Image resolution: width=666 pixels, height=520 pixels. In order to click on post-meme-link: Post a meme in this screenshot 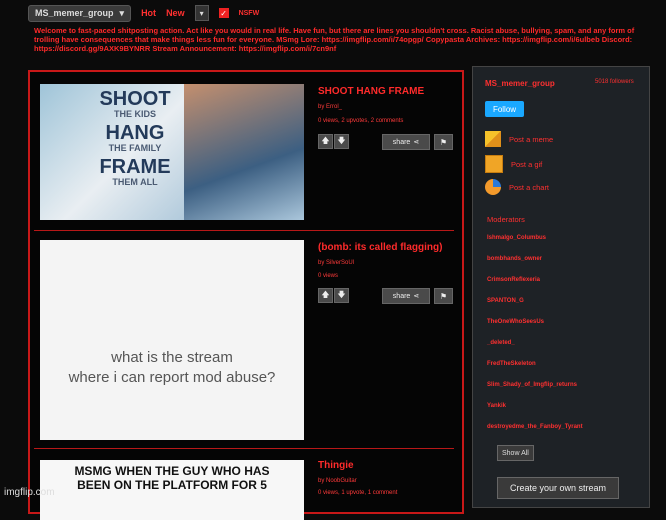, I will do `click(519, 139)`.